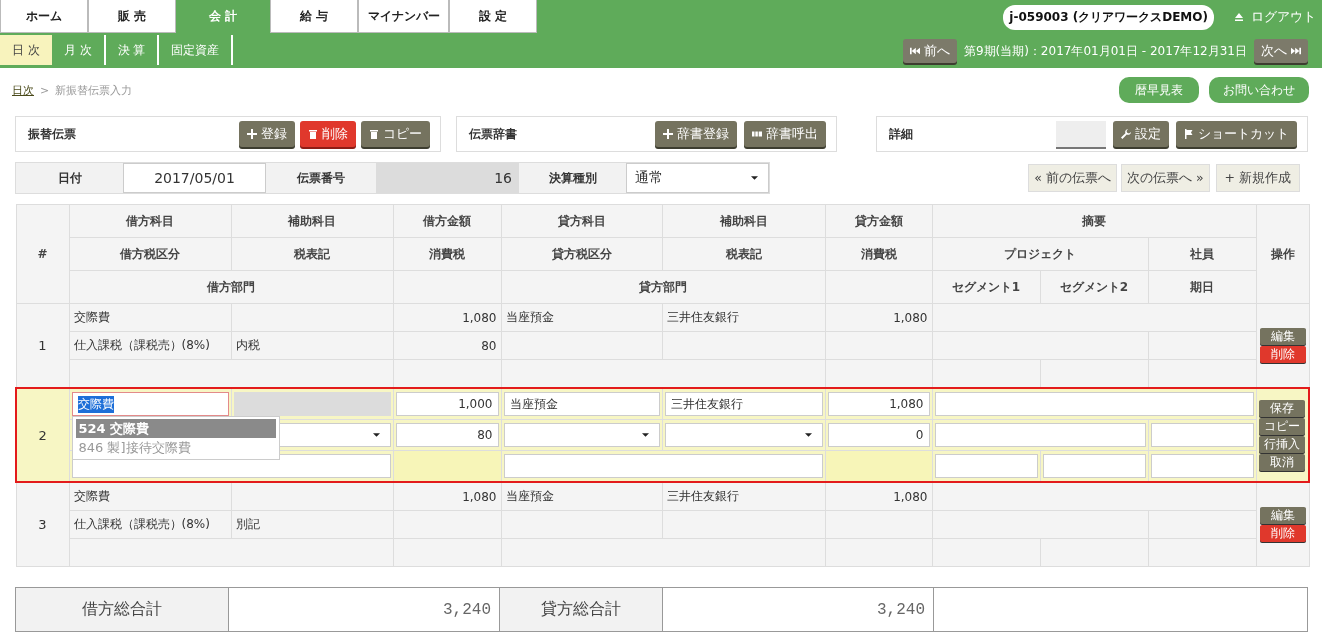  What do you see at coordinates (175, 428) in the screenshot?
I see `suggestion-item: 524 交際費` at bounding box center [175, 428].